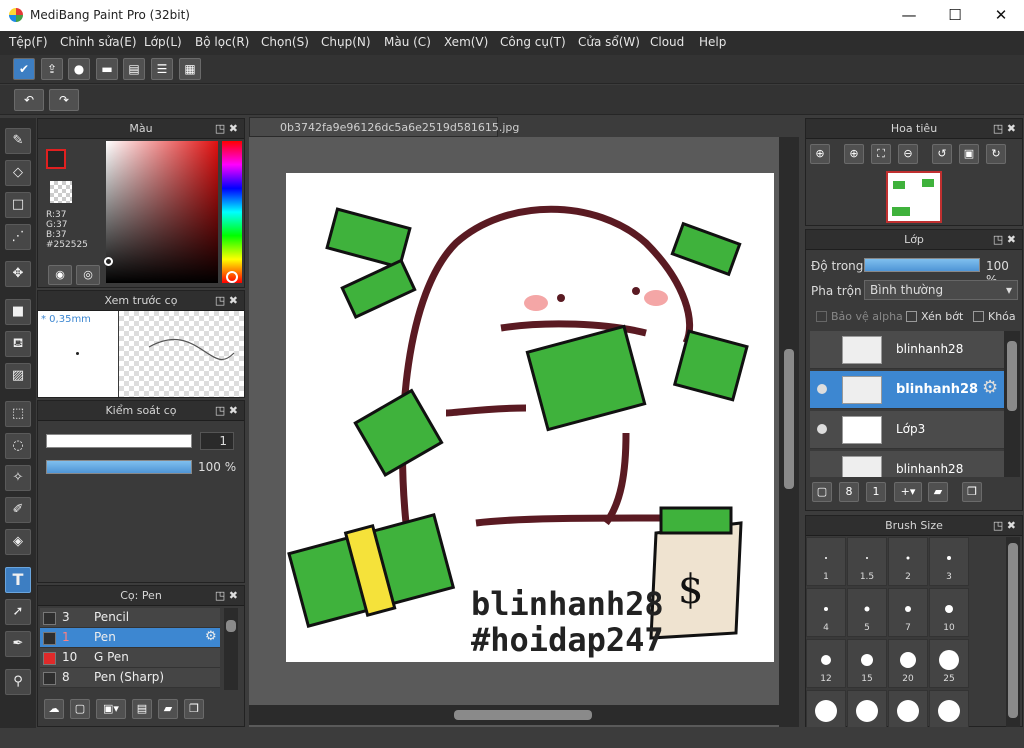  Describe the element at coordinates (849, 492) in the screenshot. I see `new-halftone-layer-icon: 8` at that location.